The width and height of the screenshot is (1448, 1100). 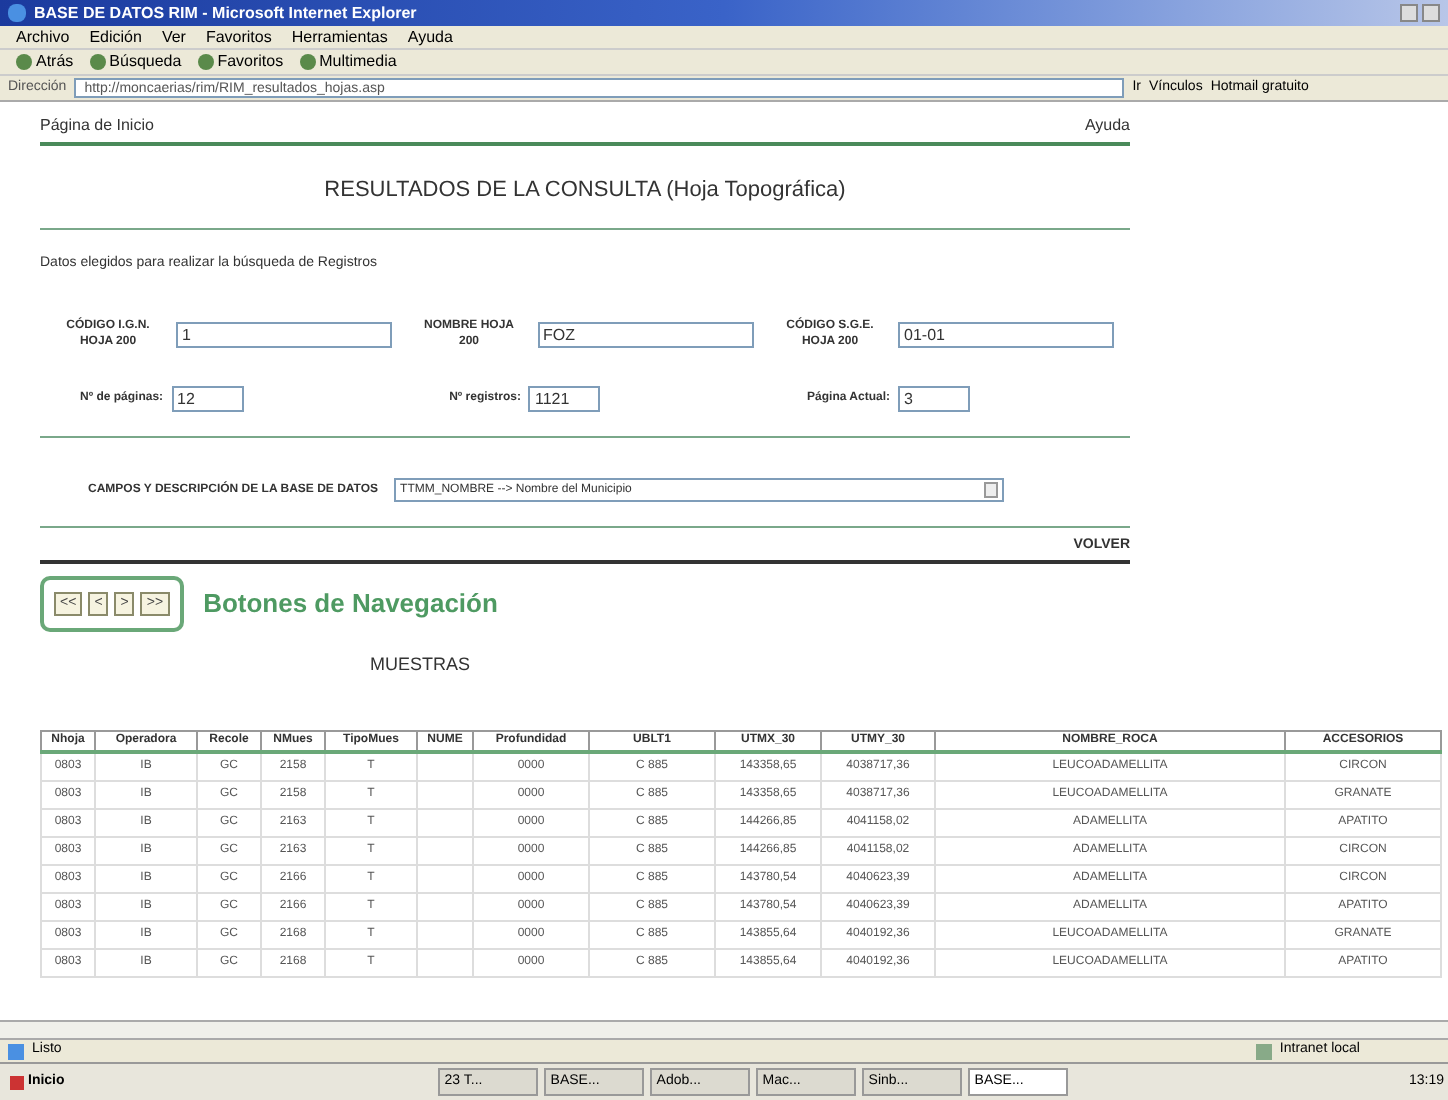 What do you see at coordinates (207, 399) in the screenshot?
I see `text-field: 12` at bounding box center [207, 399].